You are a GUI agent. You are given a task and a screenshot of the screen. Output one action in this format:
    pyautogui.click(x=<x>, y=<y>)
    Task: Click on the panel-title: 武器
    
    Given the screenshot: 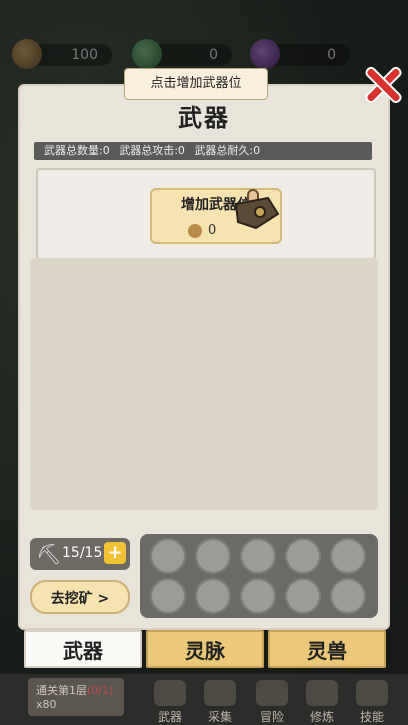 What is the action you would take?
    pyautogui.click(x=204, y=118)
    